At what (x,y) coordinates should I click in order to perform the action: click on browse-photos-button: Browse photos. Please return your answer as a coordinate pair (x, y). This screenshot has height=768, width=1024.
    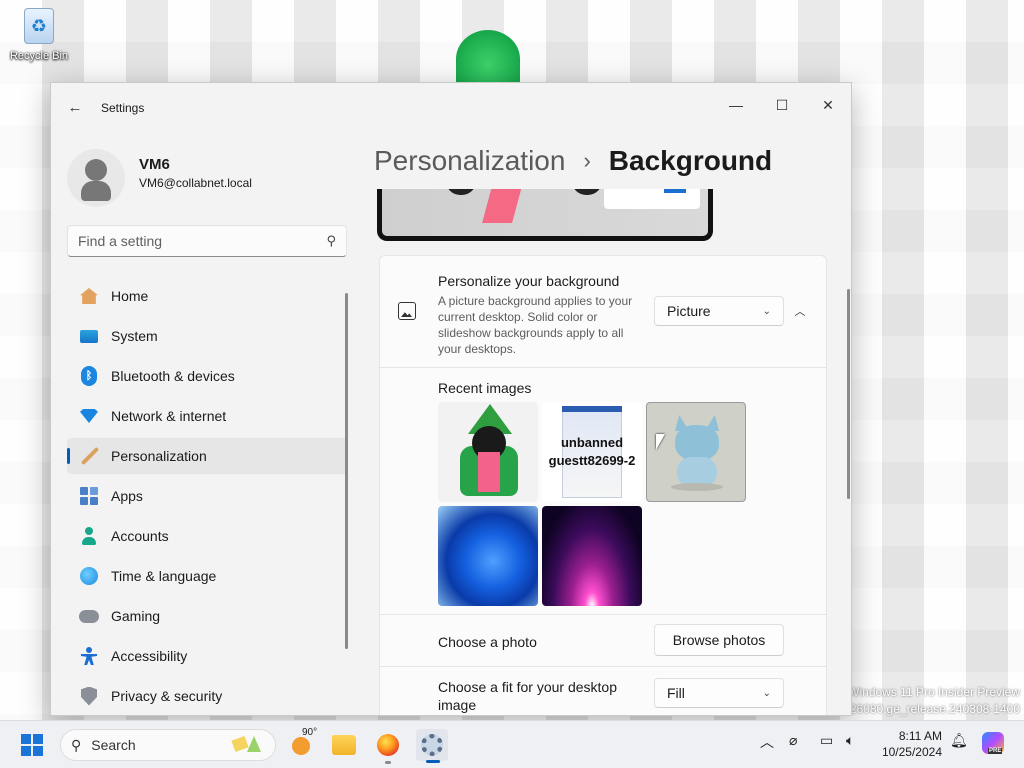
    Looking at the image, I should click on (719, 640).